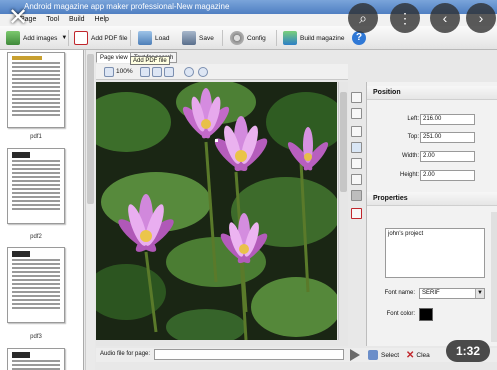 This screenshot has height=370, width=497. I want to click on font-name-value: SERIF, so click(431, 293).